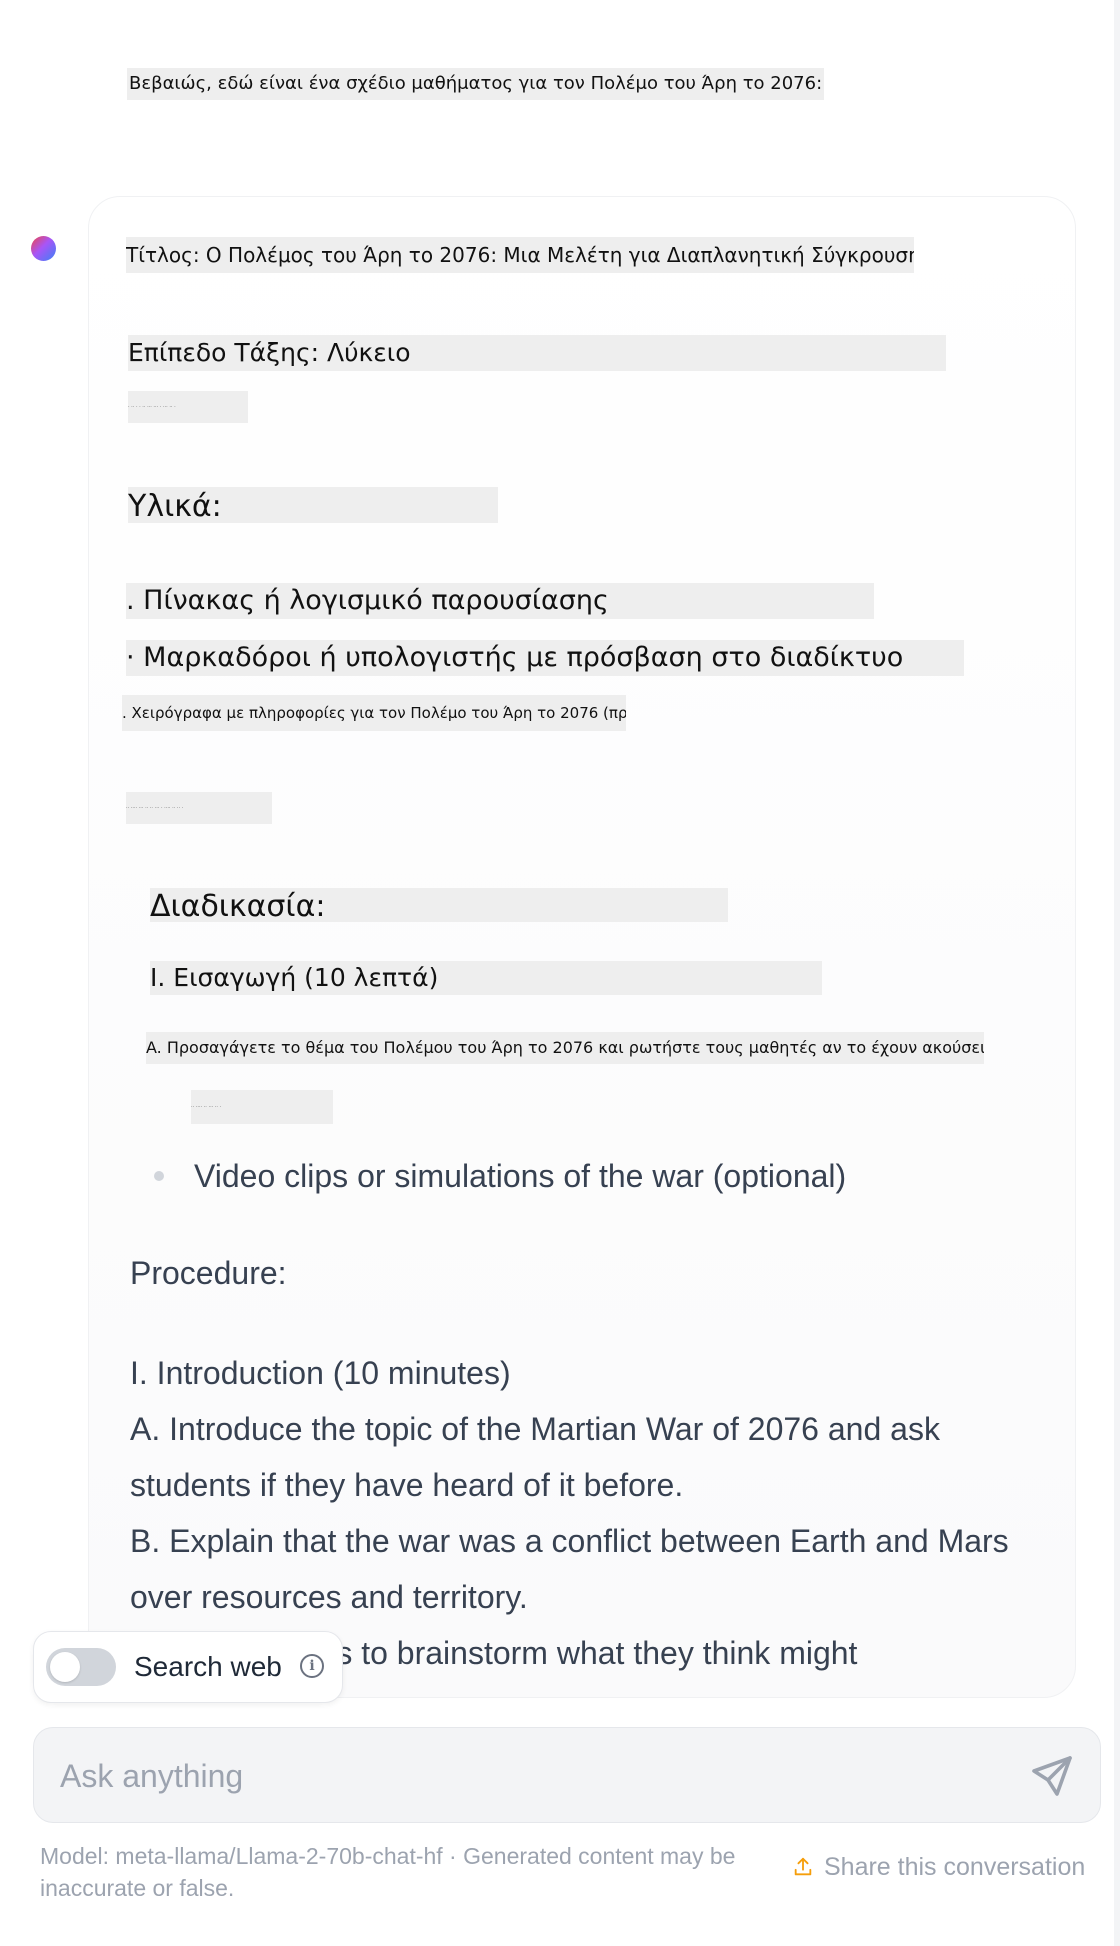 The image size is (1120, 1946). Describe the element at coordinates (43, 248) in the screenshot. I see `assistant-avatar` at that location.